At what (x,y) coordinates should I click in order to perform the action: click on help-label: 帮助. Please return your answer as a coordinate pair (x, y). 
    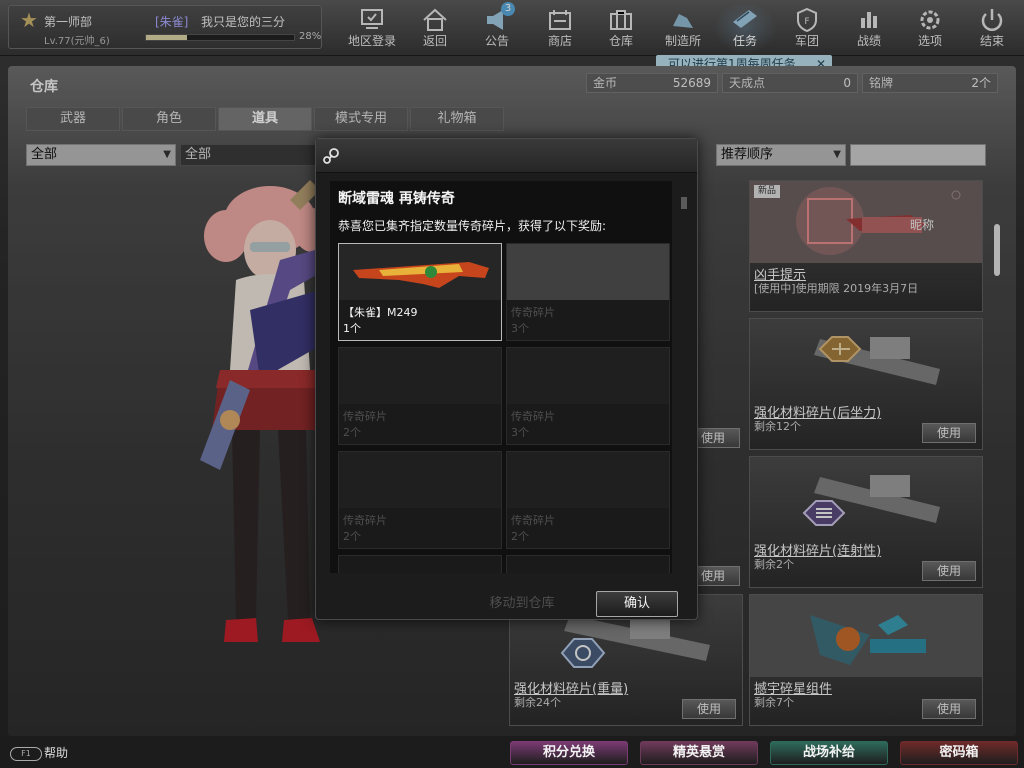
    Looking at the image, I should click on (56, 753).